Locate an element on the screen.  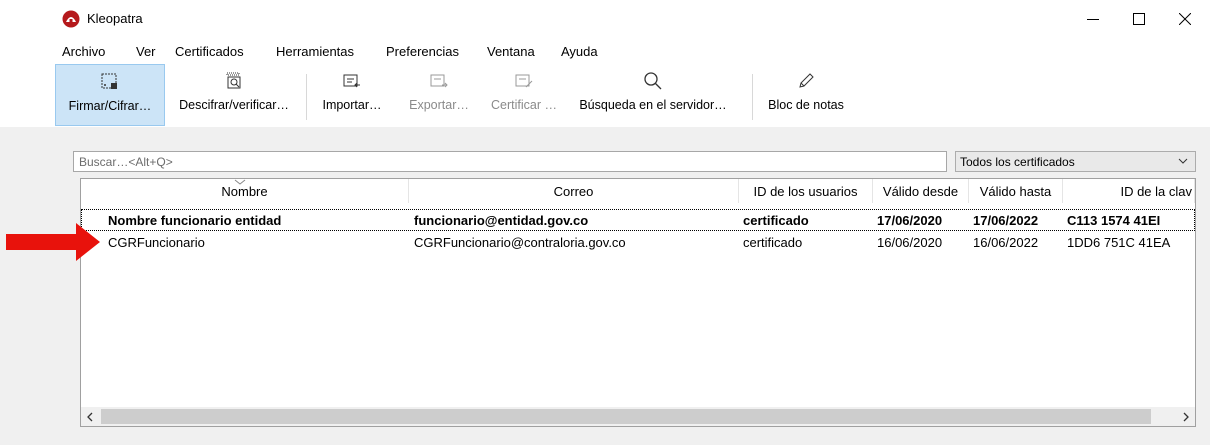
close-button is located at coordinates (1185, 19).